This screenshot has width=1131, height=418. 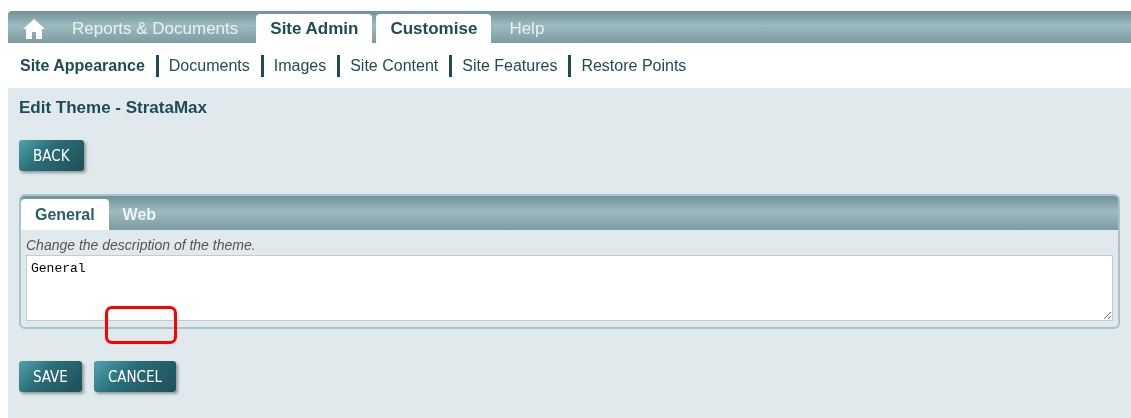 What do you see at coordinates (214, 65) in the screenshot?
I see `subnav-link: Documents` at bounding box center [214, 65].